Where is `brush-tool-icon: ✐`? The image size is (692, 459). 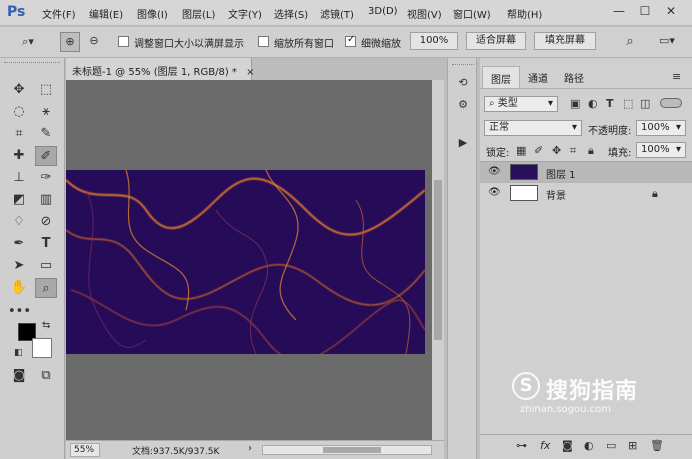 brush-tool-icon: ✐ is located at coordinates (46, 156).